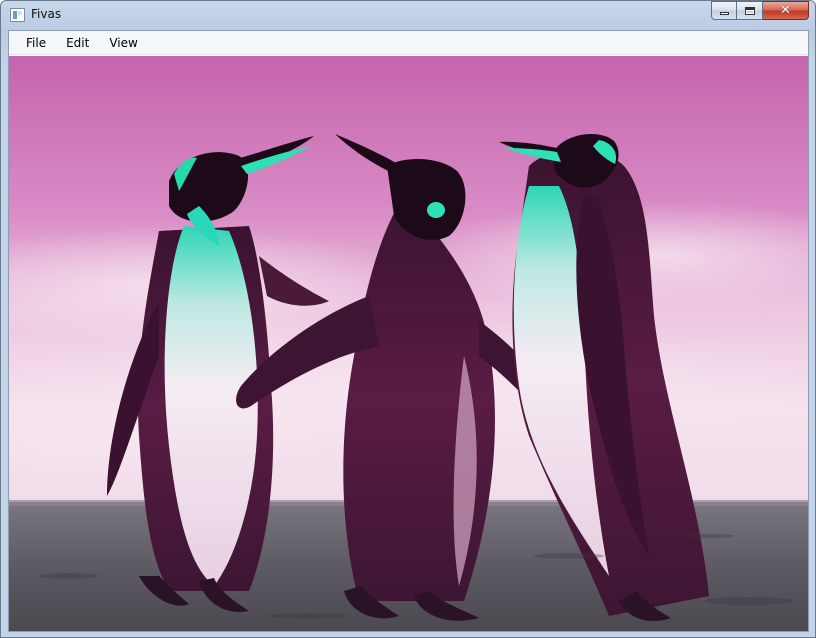 The image size is (816, 638). What do you see at coordinates (724, 13) in the screenshot?
I see `minimize-icon` at bounding box center [724, 13].